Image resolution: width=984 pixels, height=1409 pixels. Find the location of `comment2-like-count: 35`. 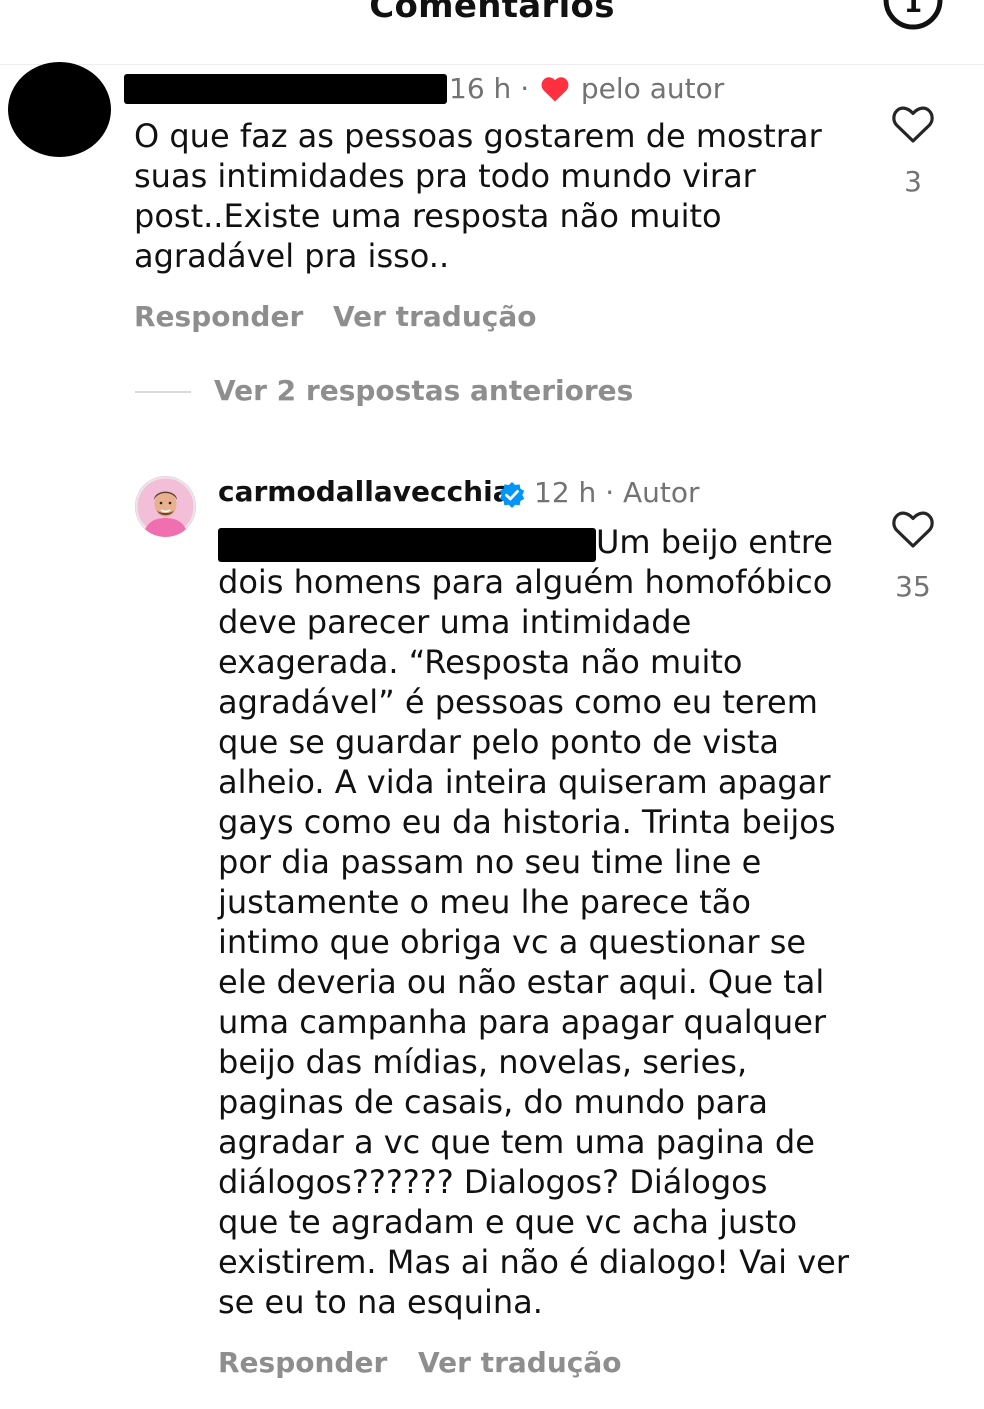

comment2-like-count: 35 is located at coordinates (913, 586).